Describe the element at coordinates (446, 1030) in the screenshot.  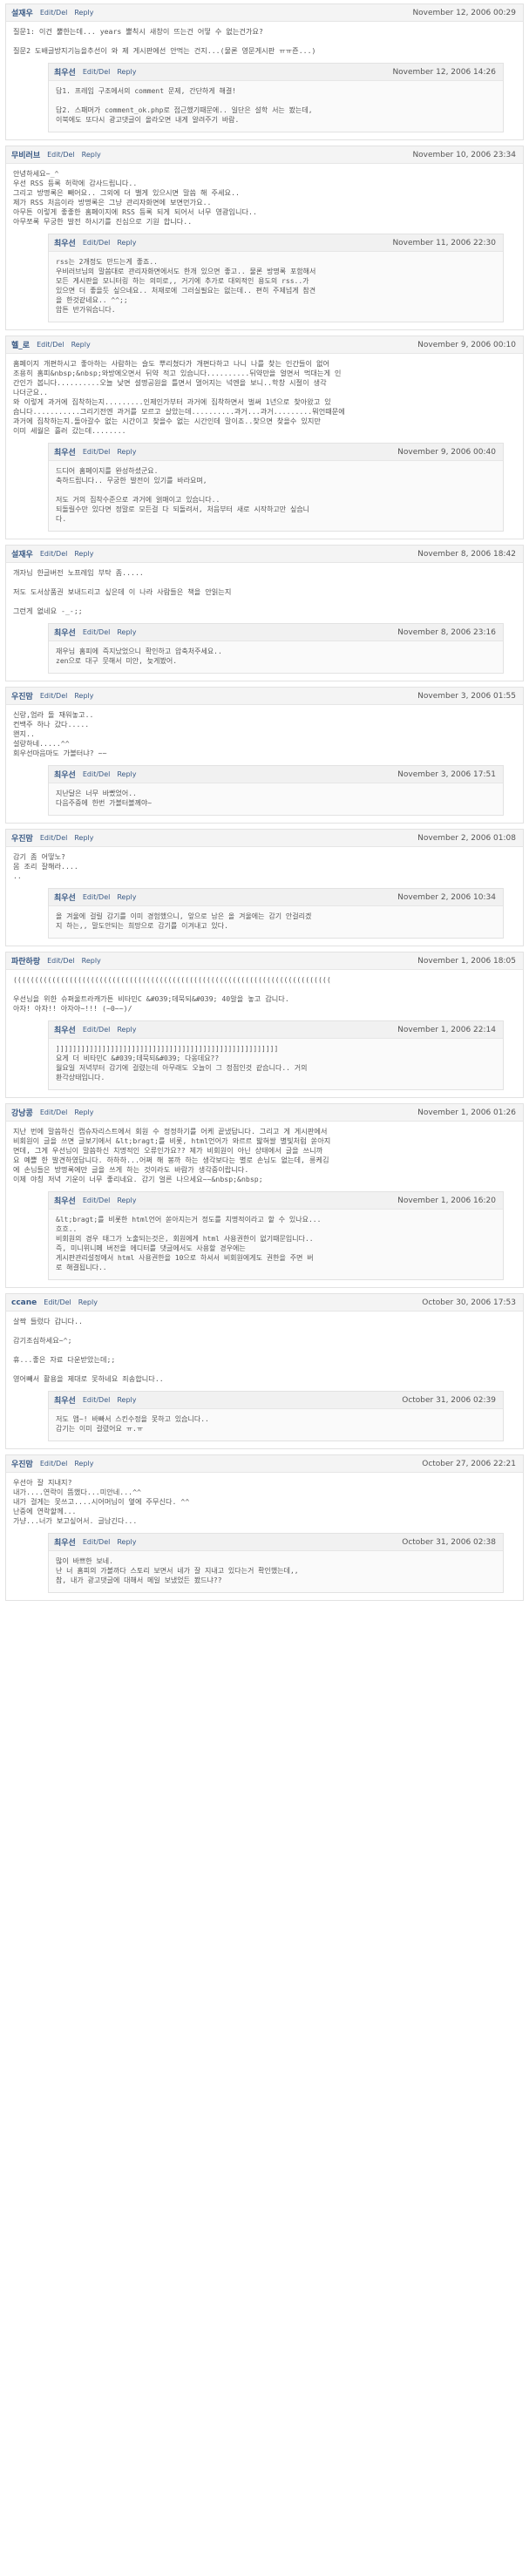
I see `comment-date: November 1, 2006 22:14` at that location.